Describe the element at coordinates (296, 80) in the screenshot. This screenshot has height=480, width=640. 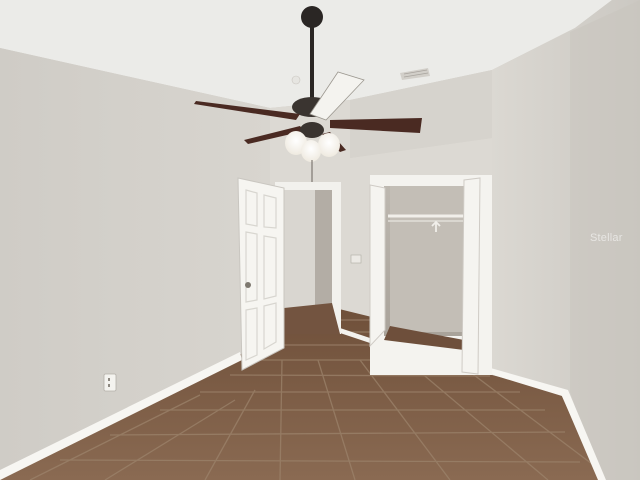
I see `smoke-detector` at that location.